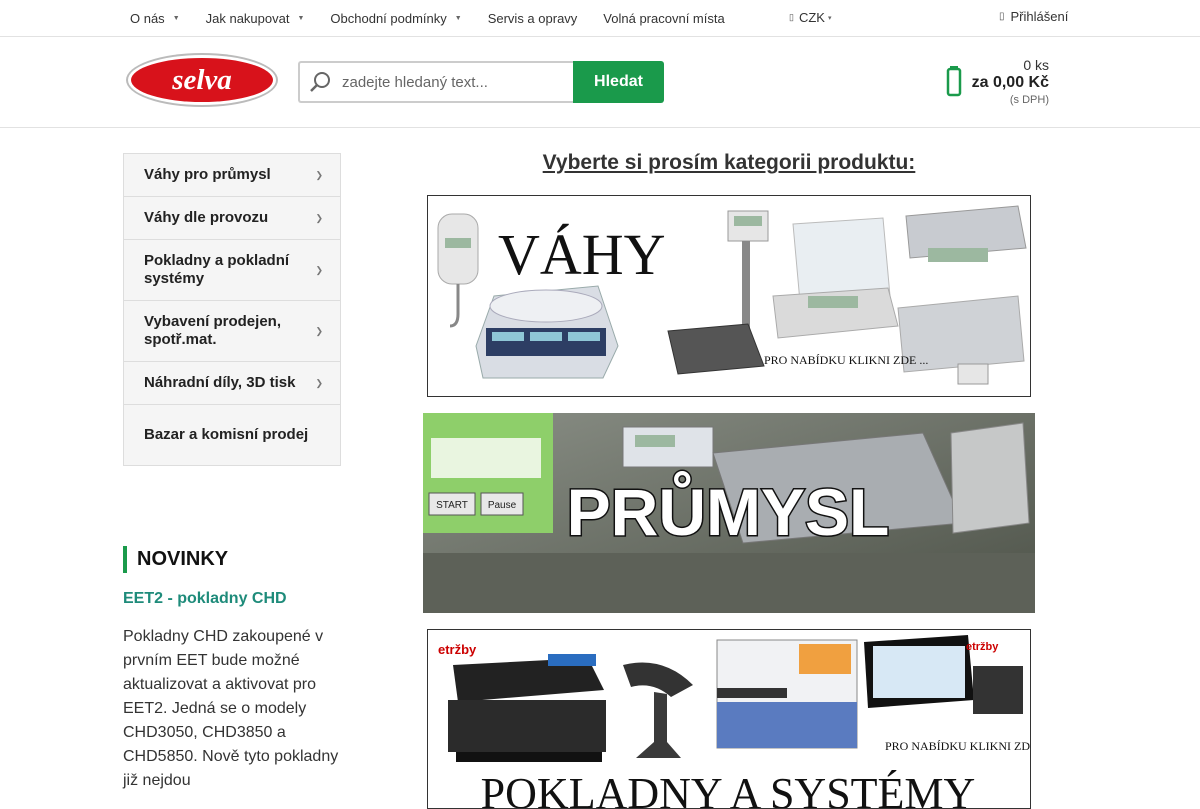 The image size is (1200, 809). Describe the element at coordinates (147, 18) in the screenshot. I see `top-nav-label: O nás` at that location.